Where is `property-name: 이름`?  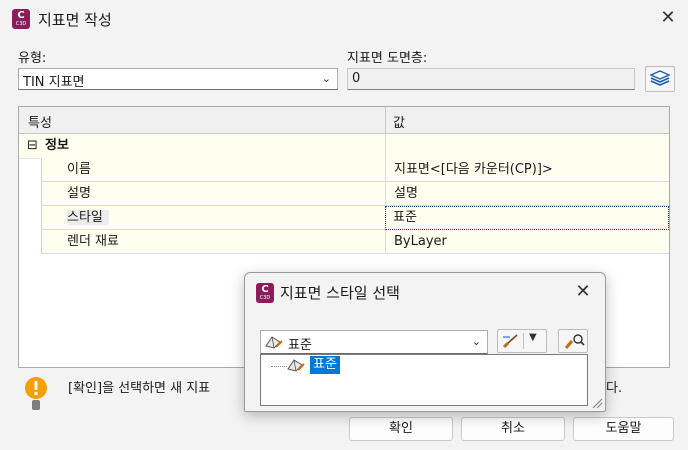
property-name: 이름 is located at coordinates (213, 170).